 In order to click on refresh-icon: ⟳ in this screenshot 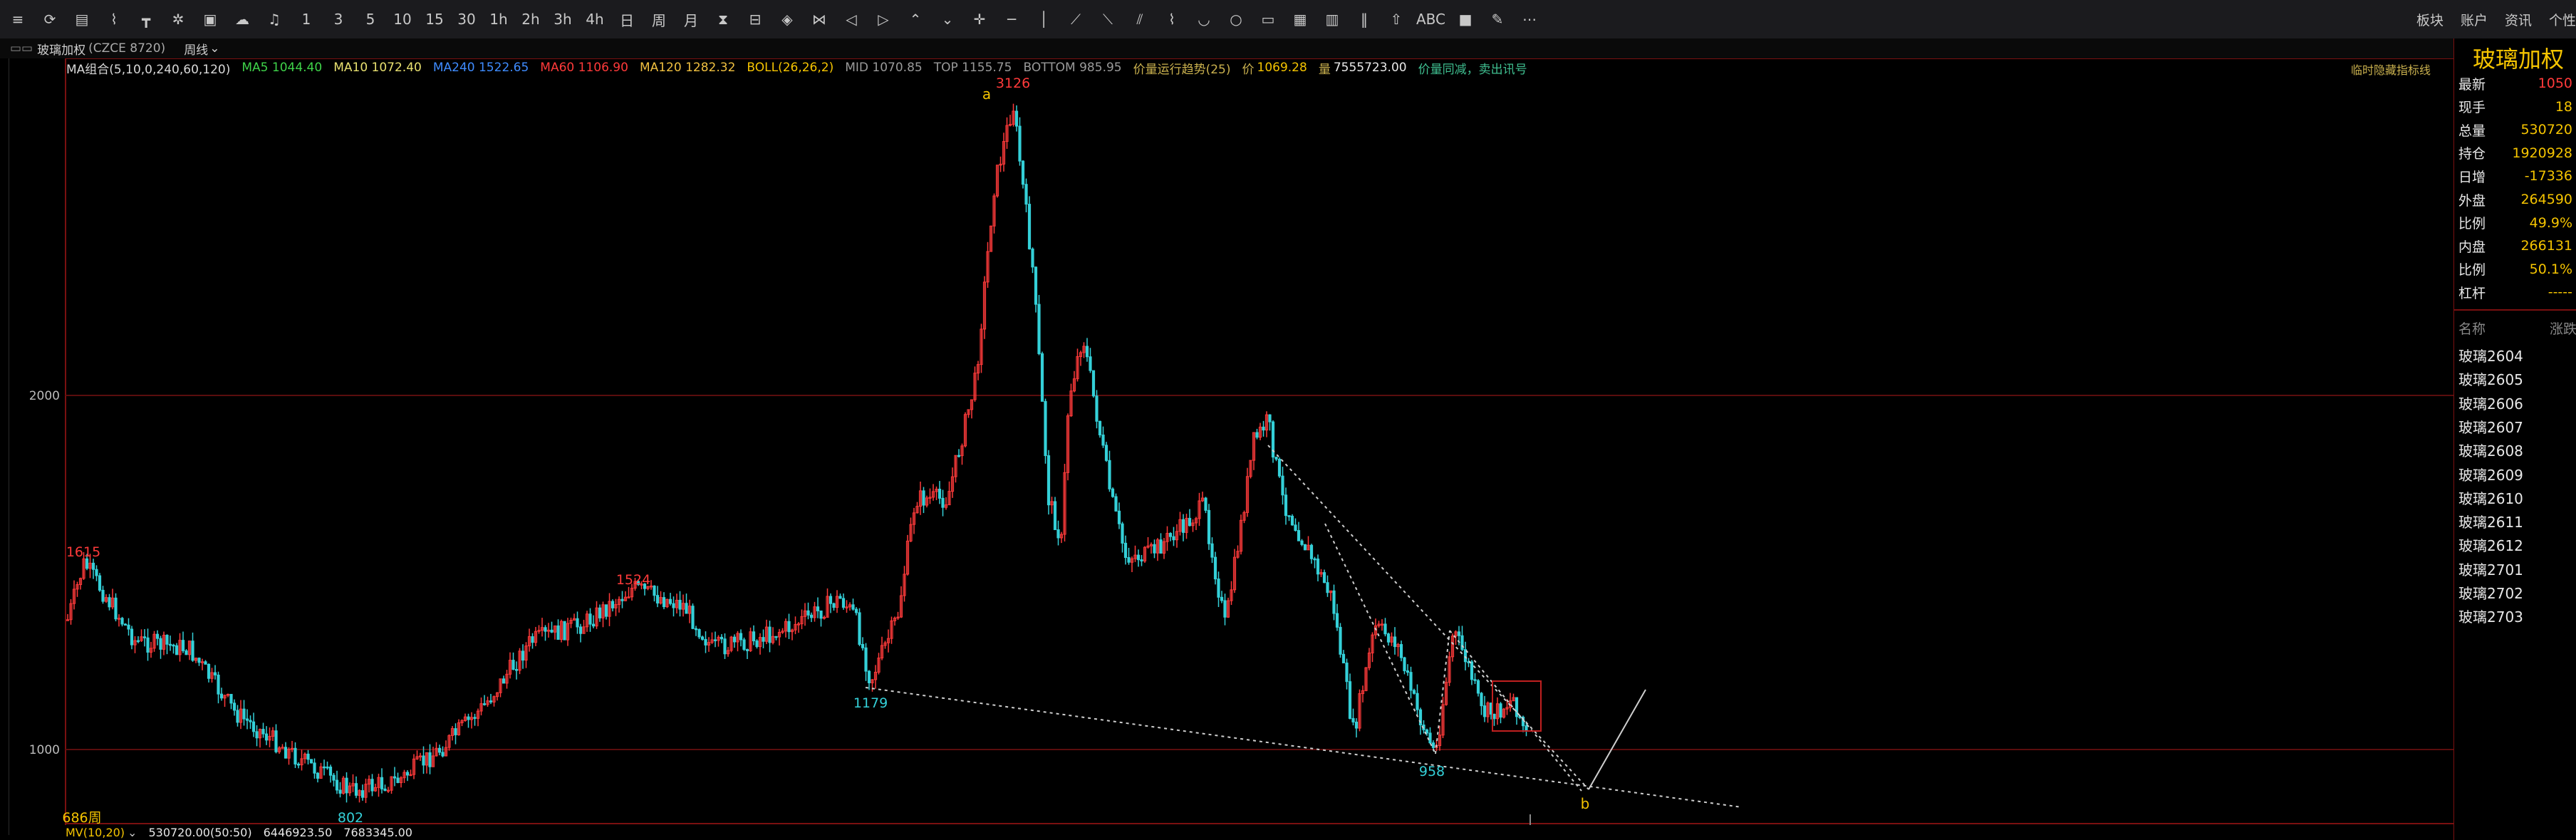, I will do `click(50, 19)`.